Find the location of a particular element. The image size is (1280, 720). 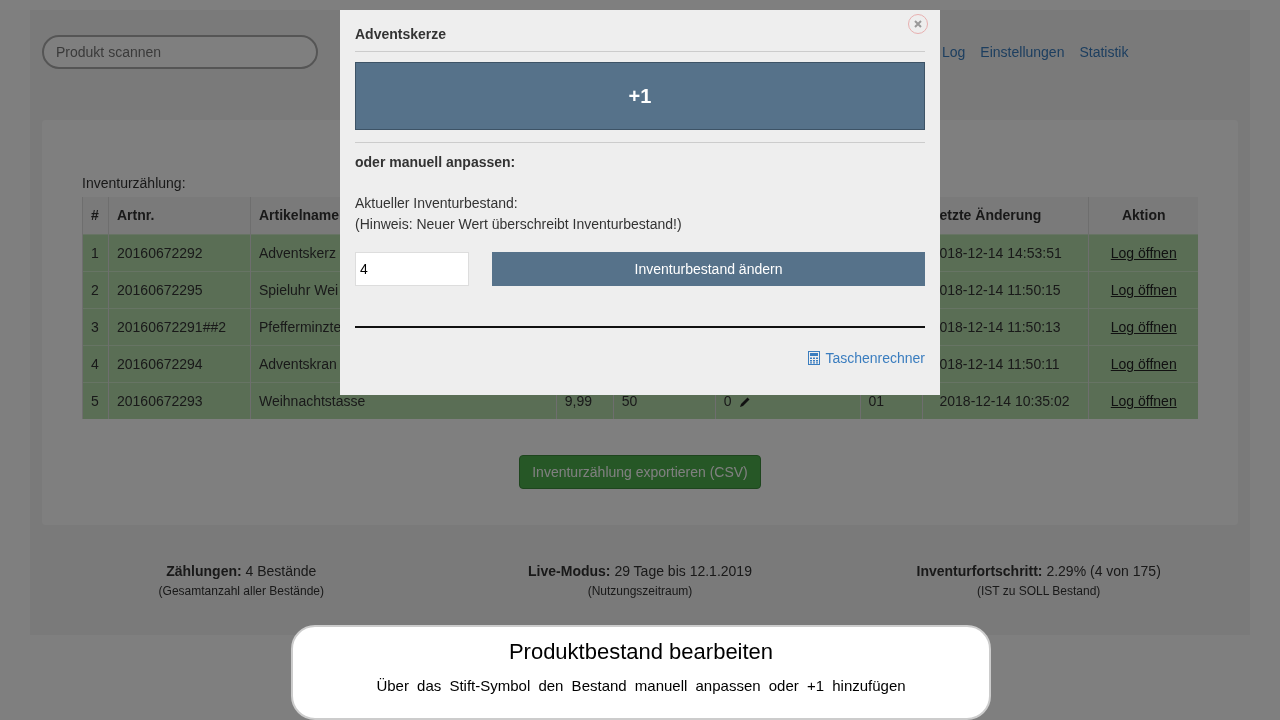

stat-note: (Gesamtanzahl aller Bestände) is located at coordinates (241, 591).